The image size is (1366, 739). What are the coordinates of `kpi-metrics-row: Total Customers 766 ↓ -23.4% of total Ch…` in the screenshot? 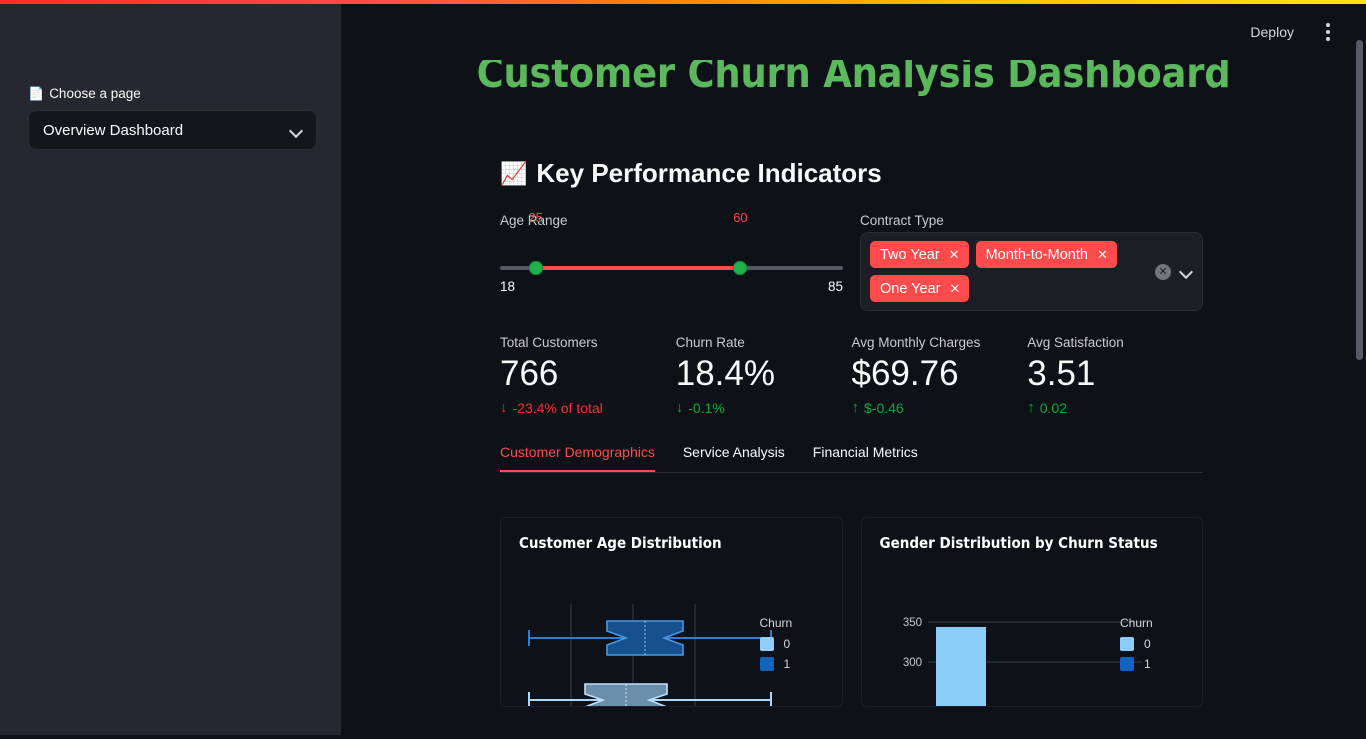 It's located at (851, 375).